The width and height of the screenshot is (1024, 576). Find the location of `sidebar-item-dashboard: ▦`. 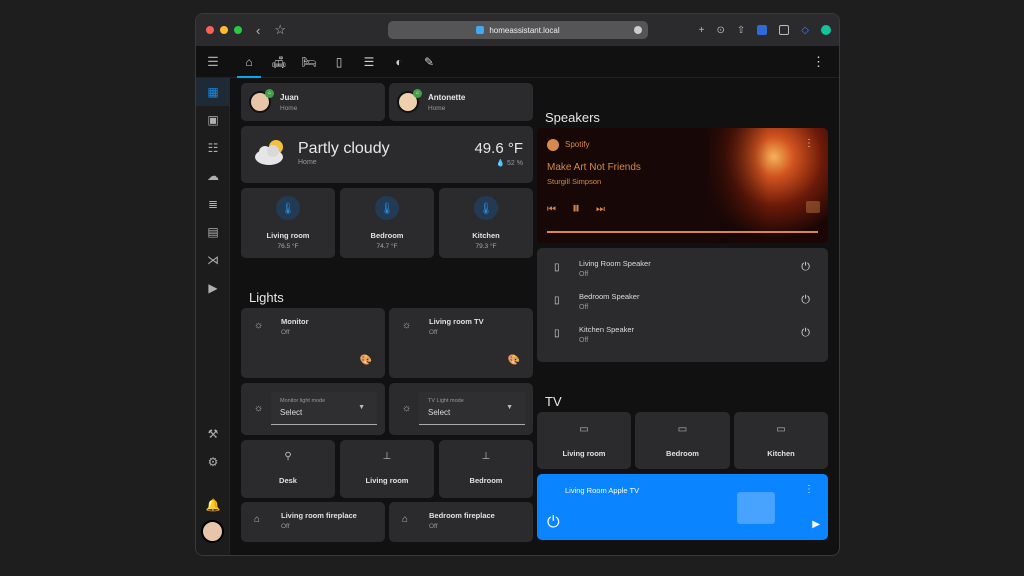

sidebar-item-dashboard: ▦ is located at coordinates (213, 92).